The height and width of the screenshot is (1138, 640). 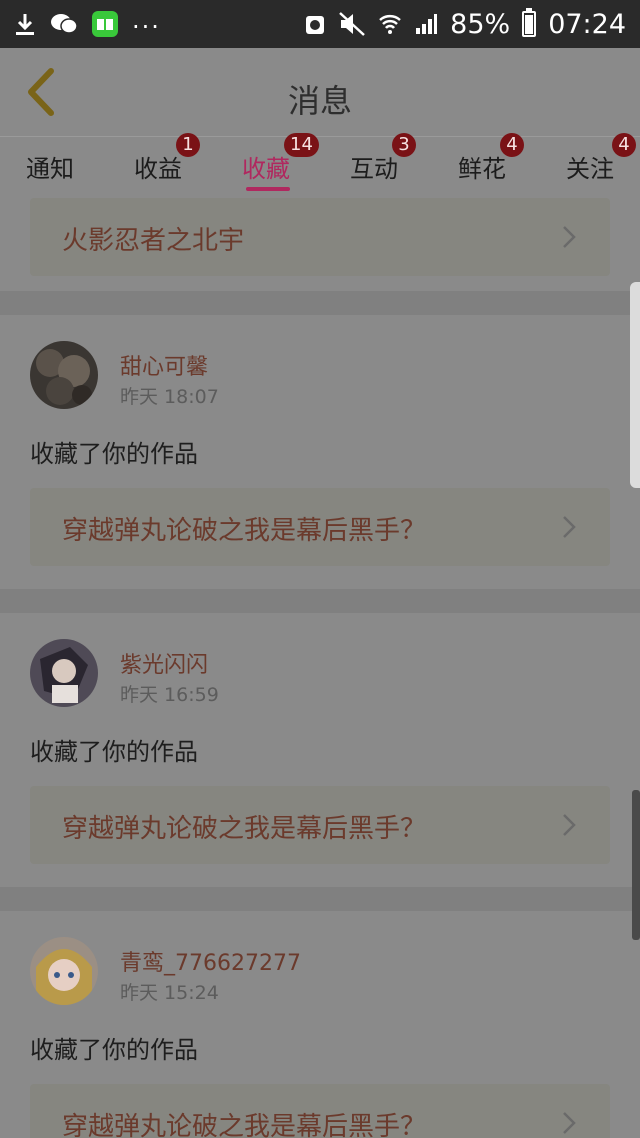 I want to click on tab-flowers: 鲜花 4, so click(x=491, y=158).